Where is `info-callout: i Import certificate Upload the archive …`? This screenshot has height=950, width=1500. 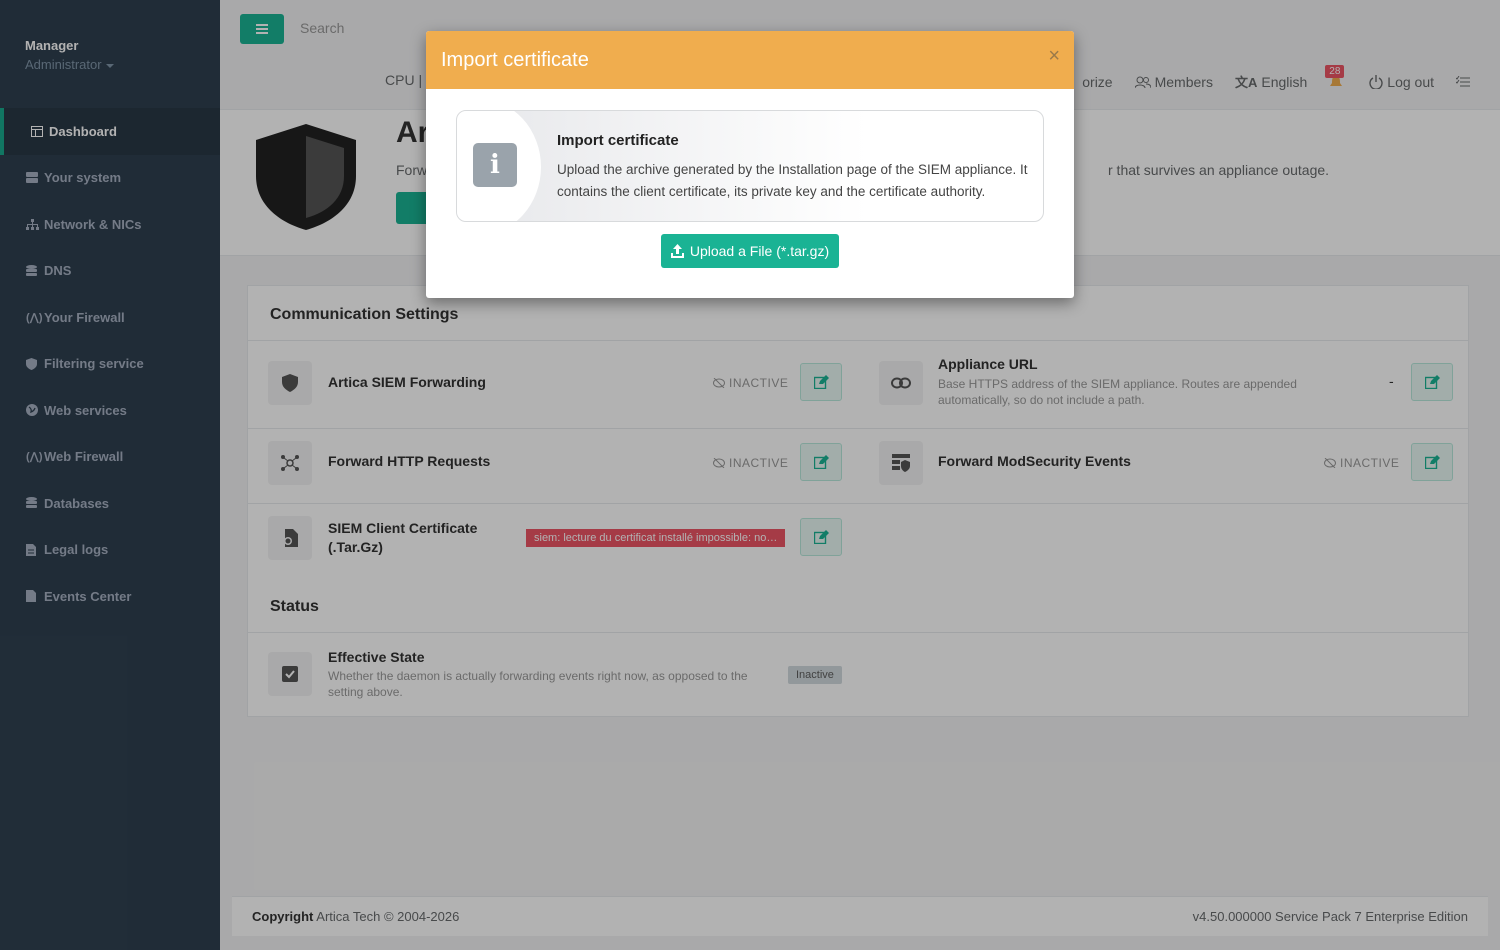
info-callout: i Import certificate Upload the archive … is located at coordinates (750, 166).